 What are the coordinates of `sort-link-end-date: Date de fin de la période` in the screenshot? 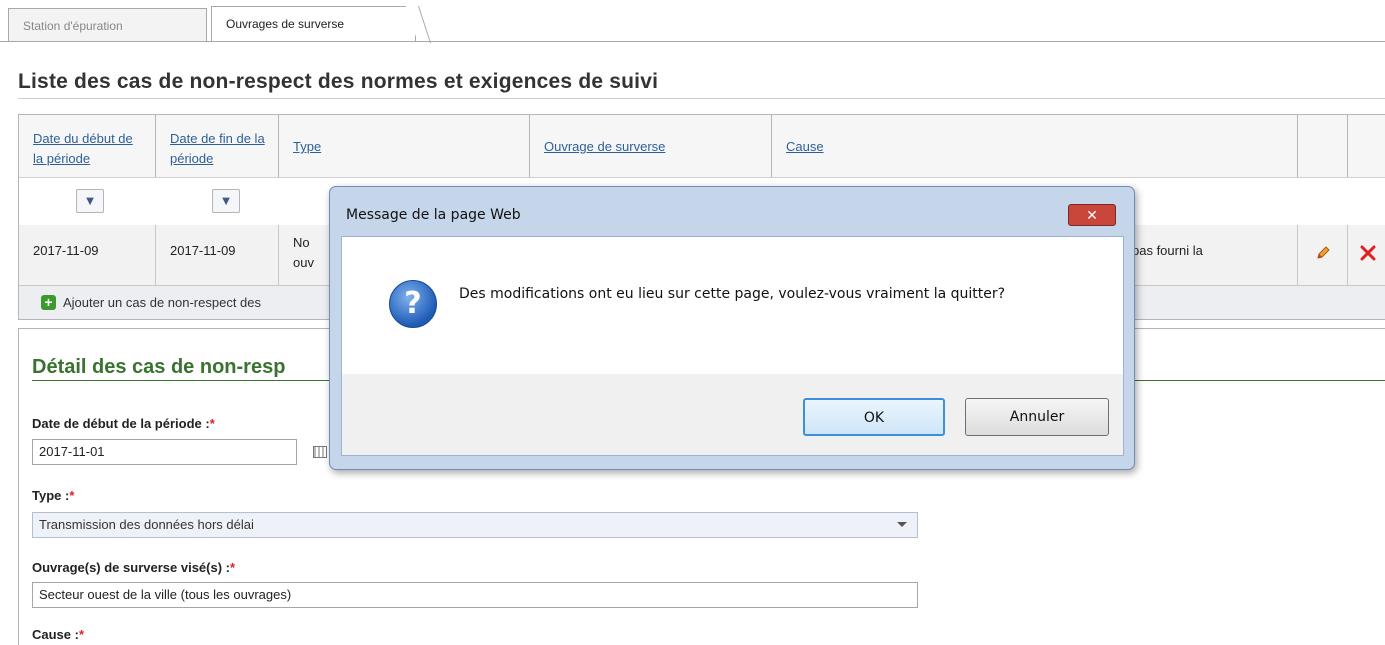 It's located at (218, 149).